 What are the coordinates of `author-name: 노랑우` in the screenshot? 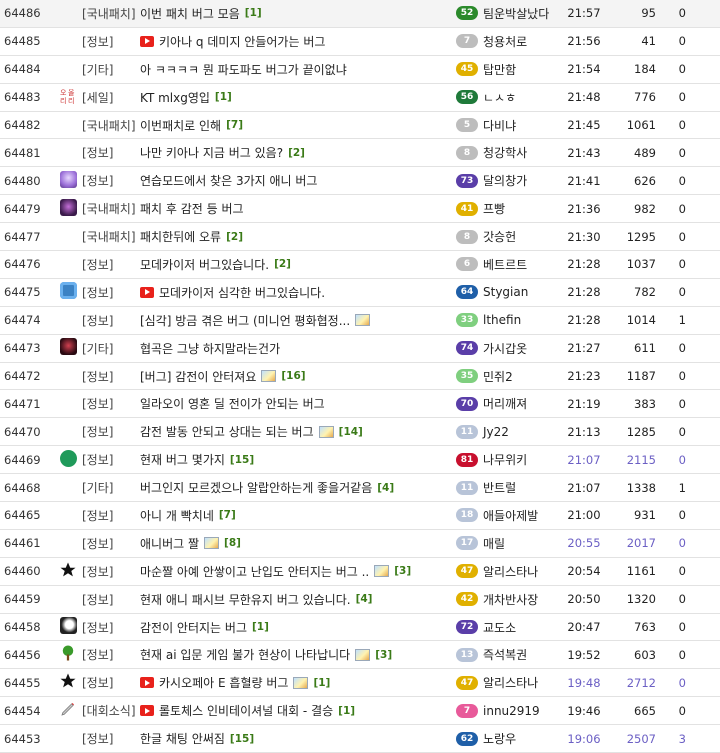 It's located at (499, 738).